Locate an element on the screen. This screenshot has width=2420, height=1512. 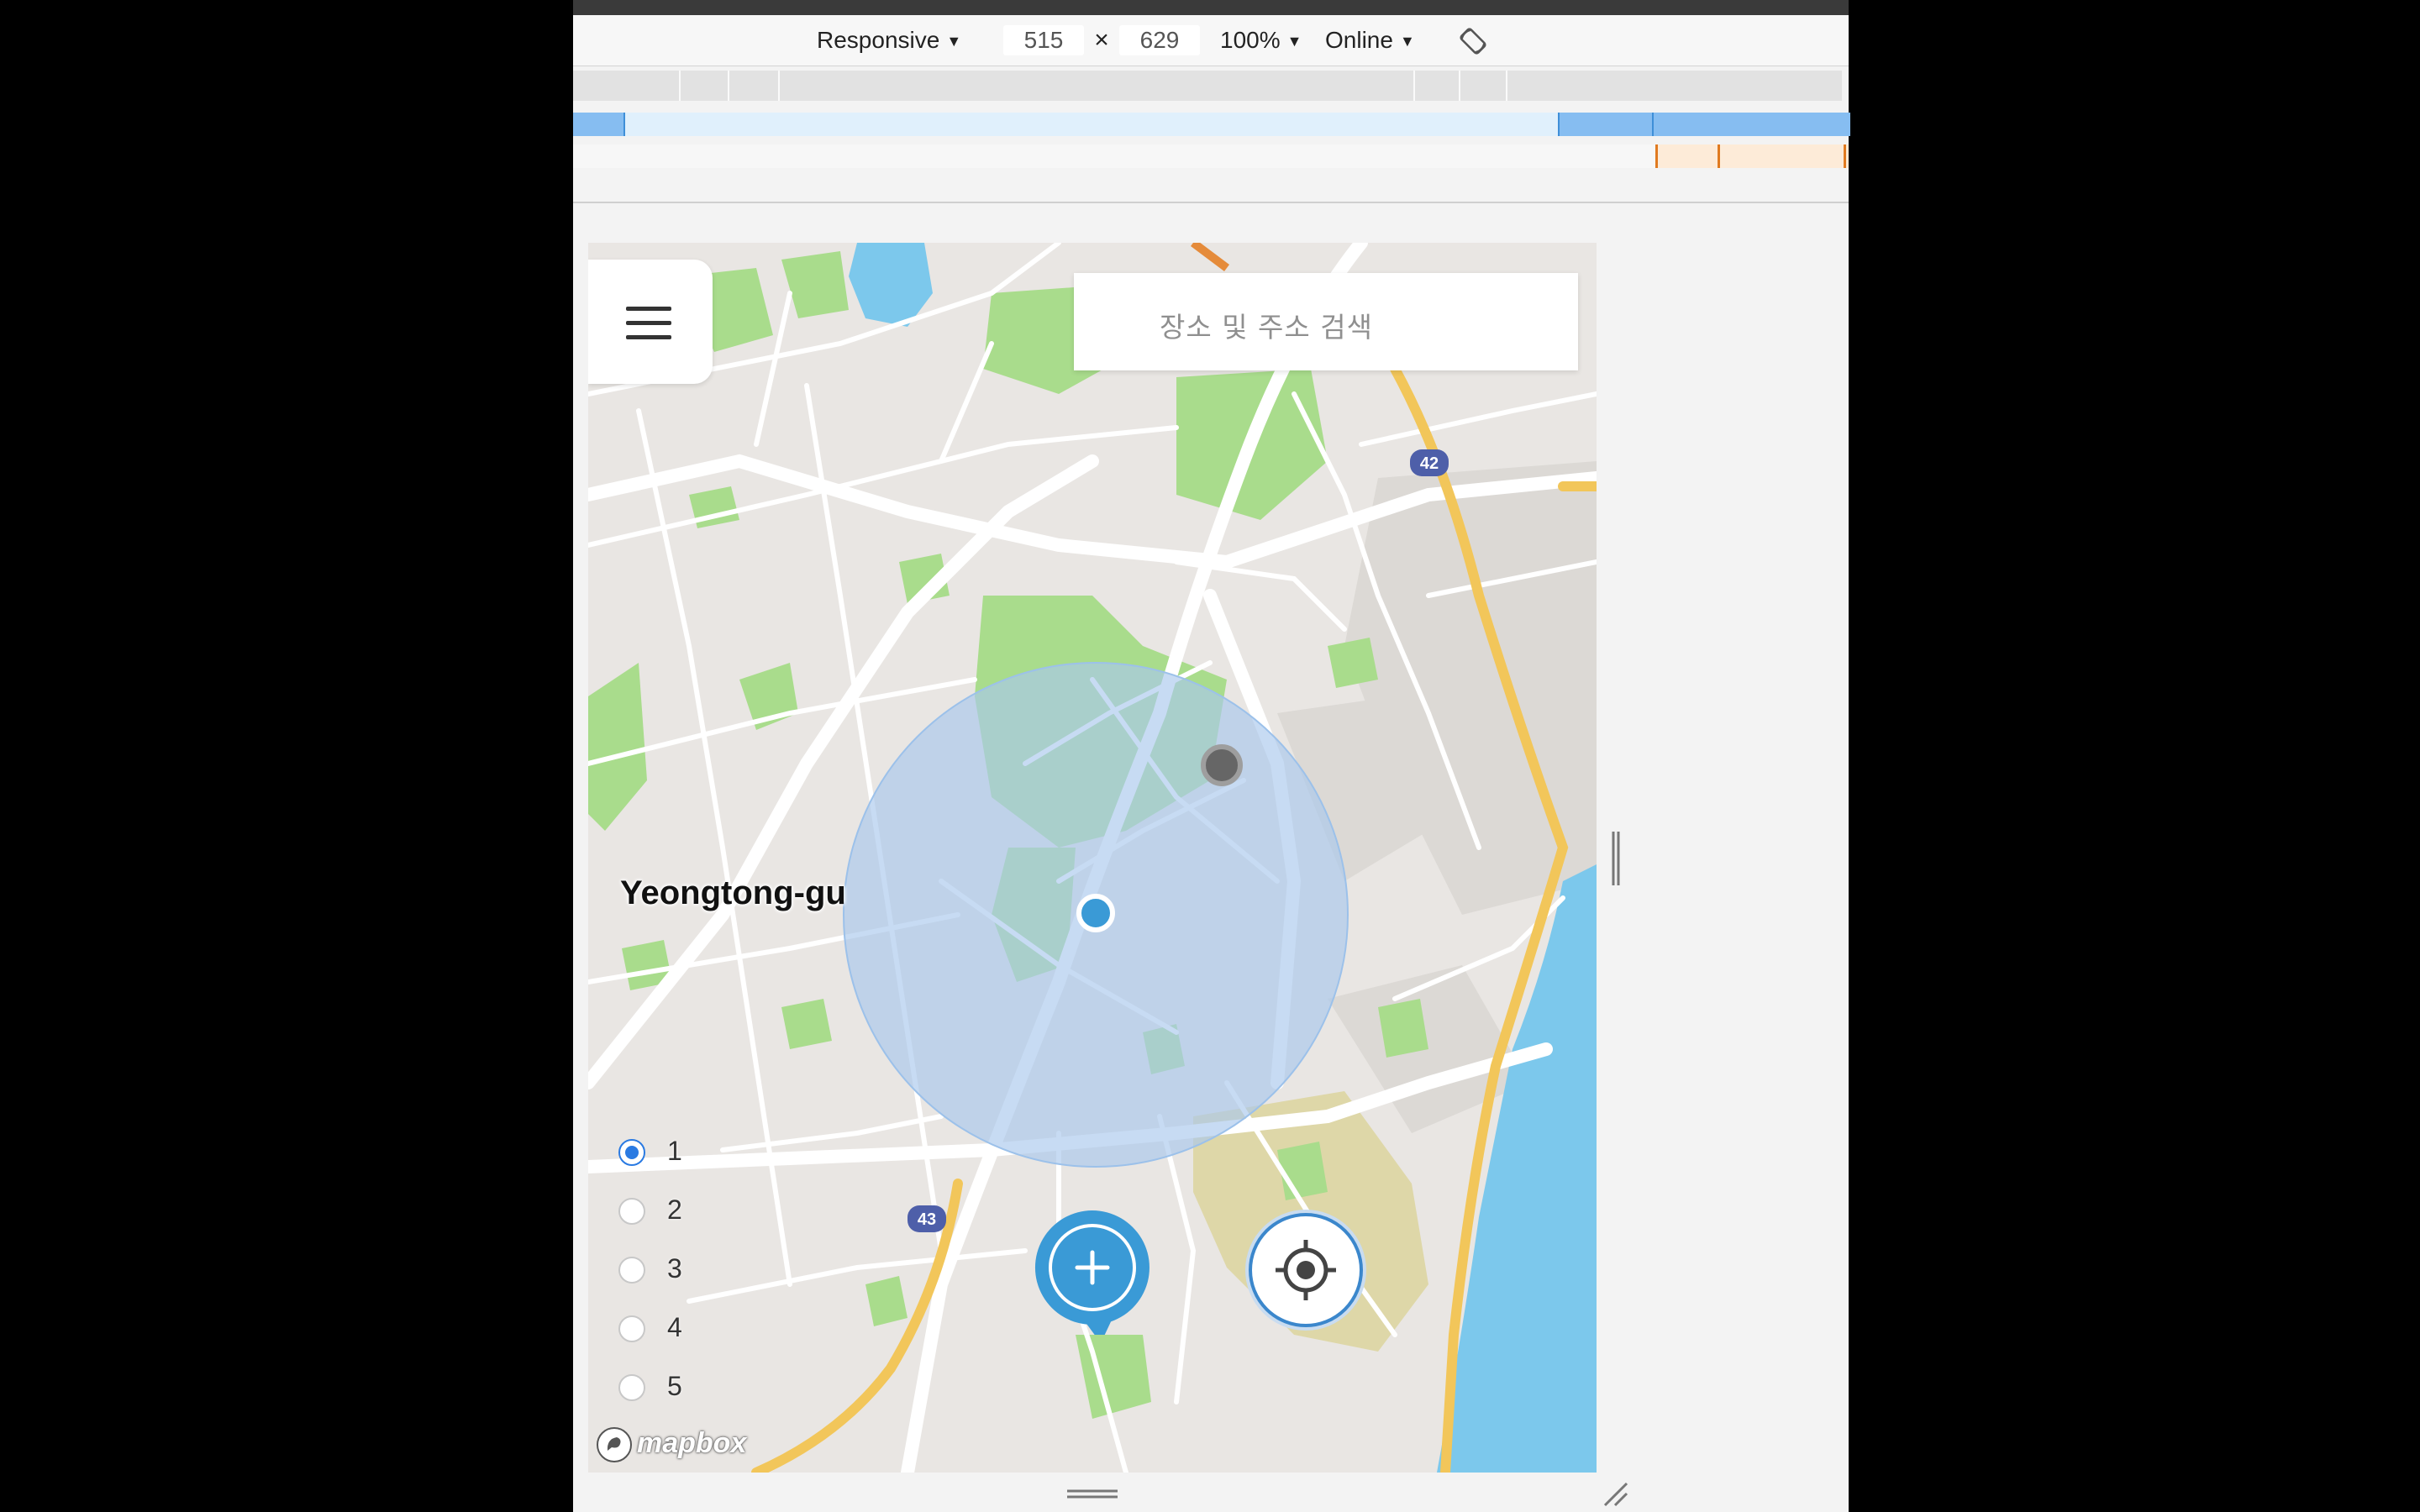
radio-label: 4 is located at coordinates (674, 1327).